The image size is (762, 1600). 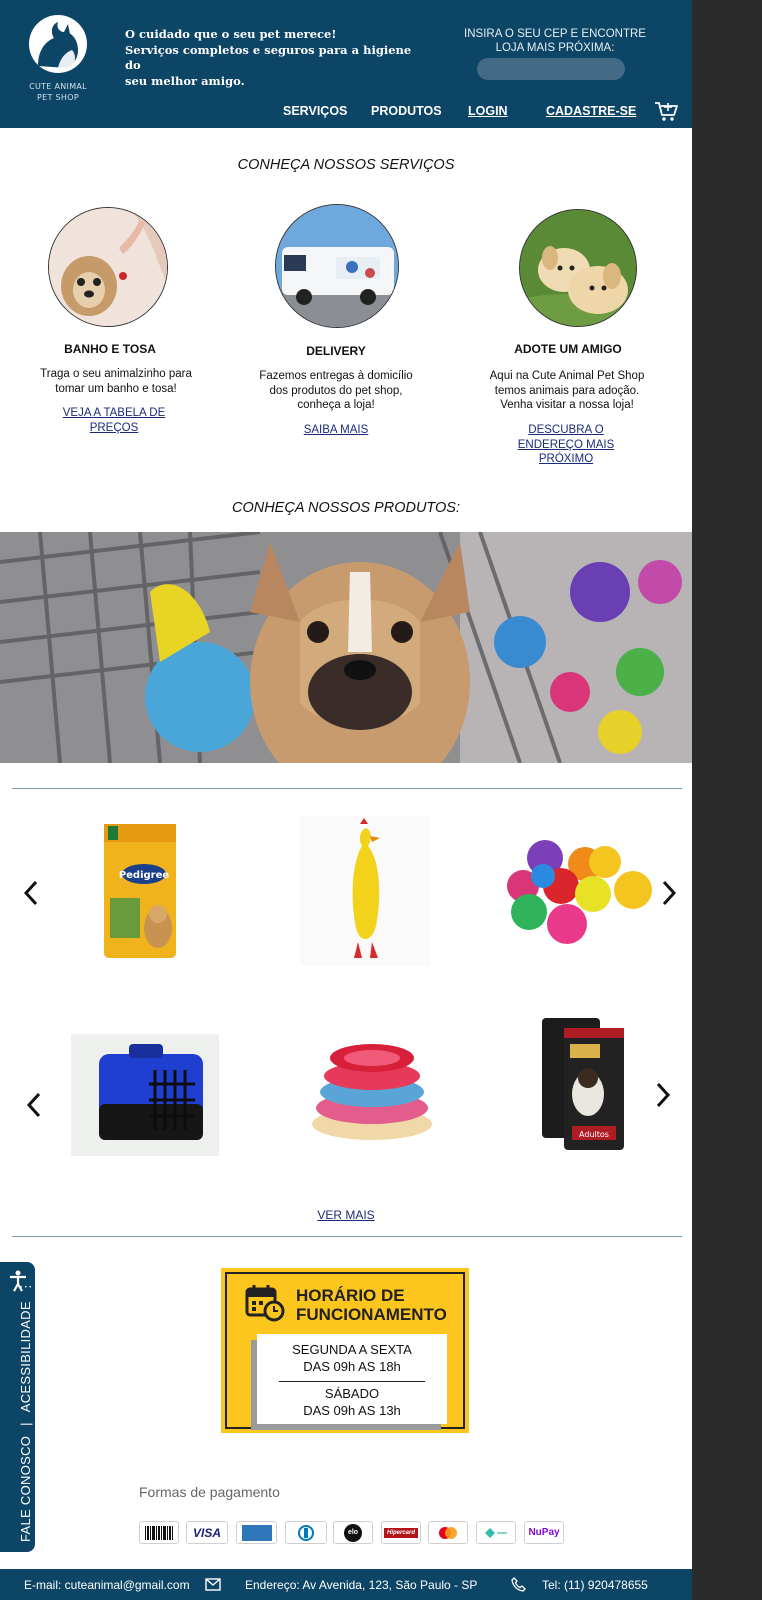 What do you see at coordinates (544, 1532) in the screenshot?
I see `nupay-icon: NuPay` at bounding box center [544, 1532].